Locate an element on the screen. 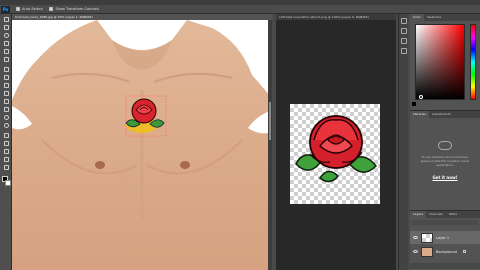 The image size is (480, 270). brush-icon is located at coordinates (6, 77).